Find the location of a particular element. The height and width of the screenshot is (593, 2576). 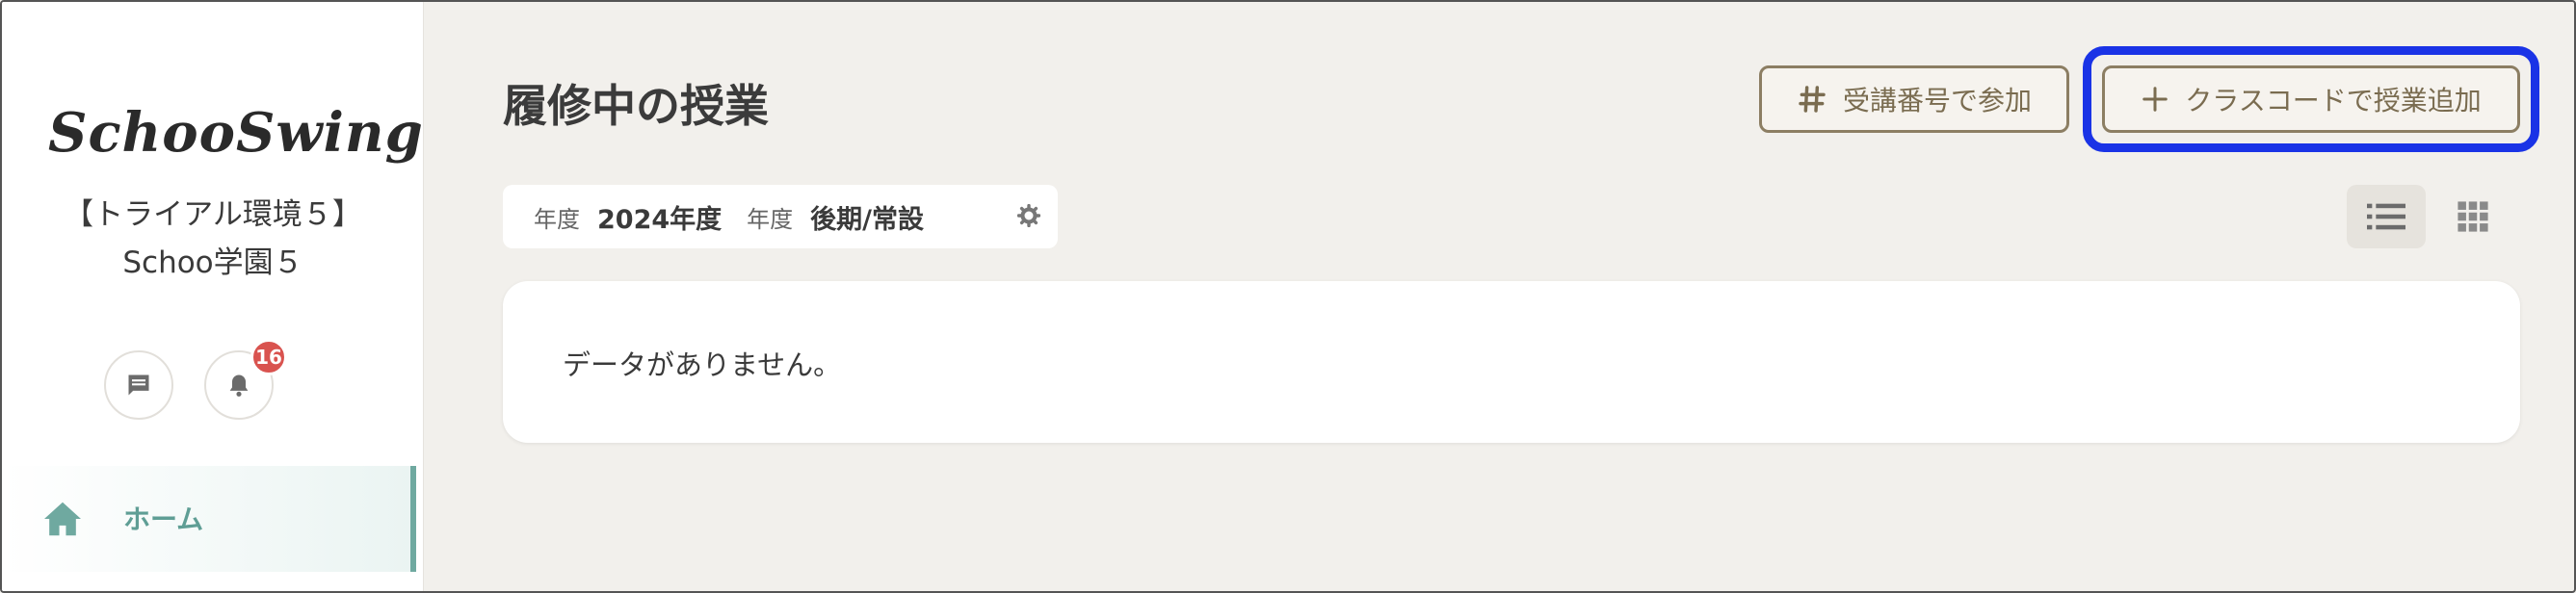

year-label: 年度 is located at coordinates (557, 219).